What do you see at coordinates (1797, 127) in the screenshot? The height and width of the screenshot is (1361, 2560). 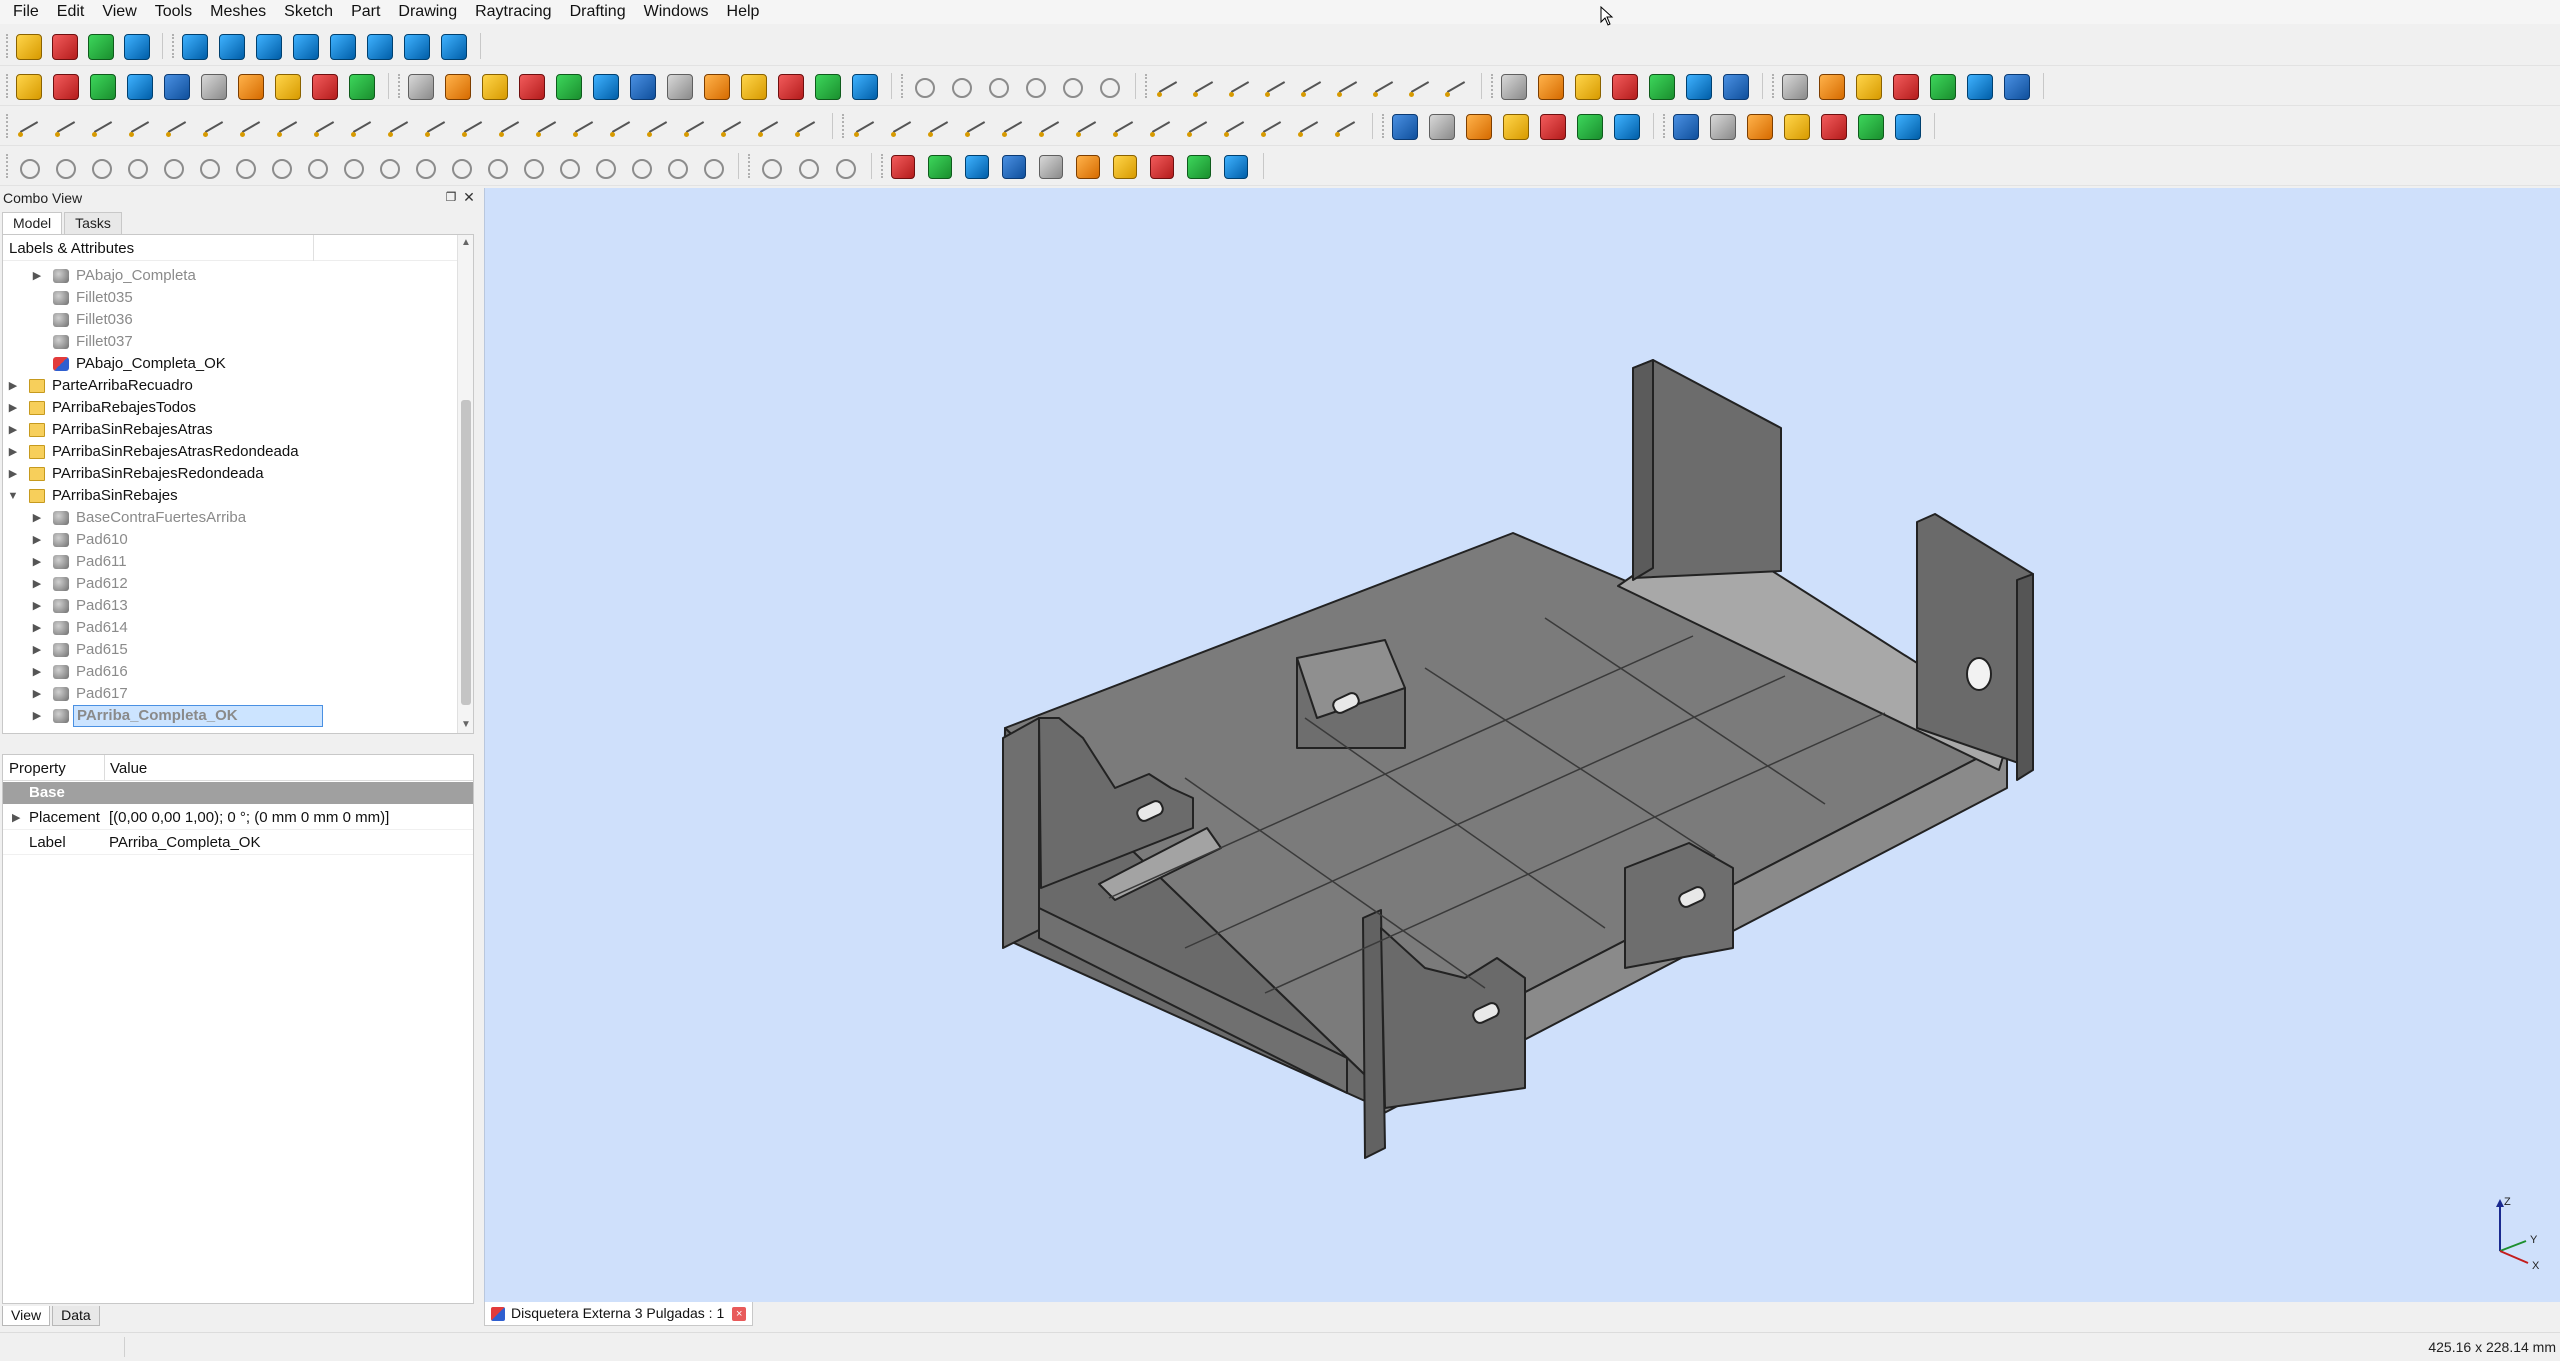 I see `cylinder-icon` at bounding box center [1797, 127].